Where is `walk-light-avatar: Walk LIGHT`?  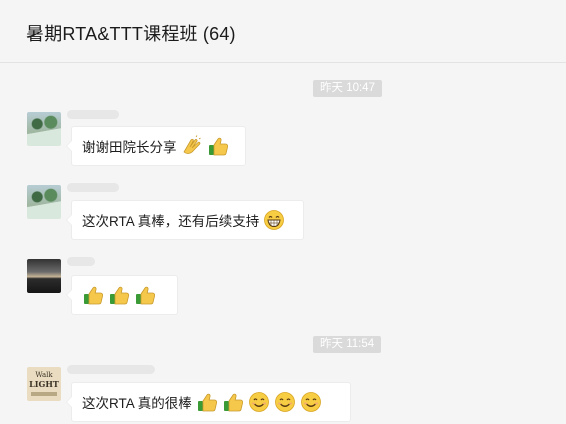 walk-light-avatar: Walk LIGHT is located at coordinates (44, 384).